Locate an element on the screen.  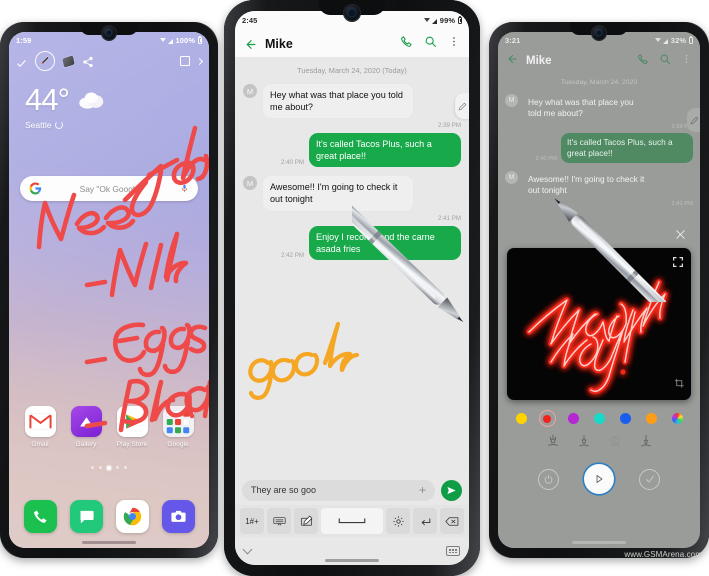
color-swatch-red-selected is located at coordinates (547, 418).